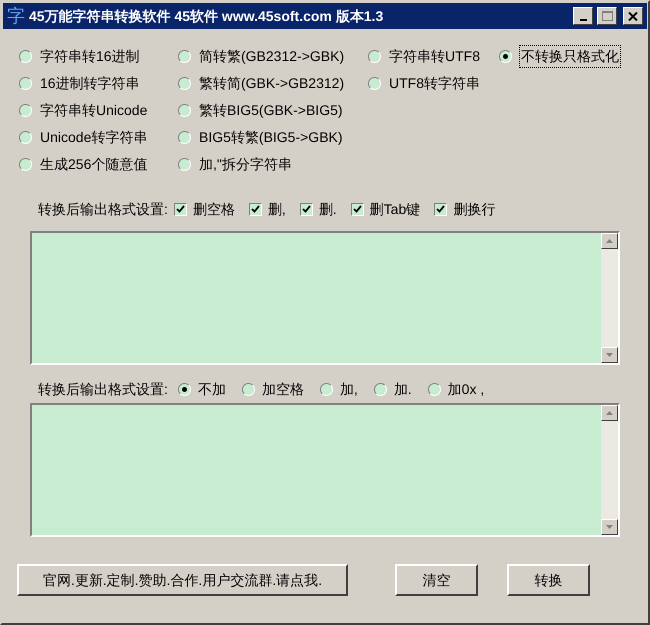 The image size is (650, 625). I want to click on checkbox-label: 删,, so click(277, 209).